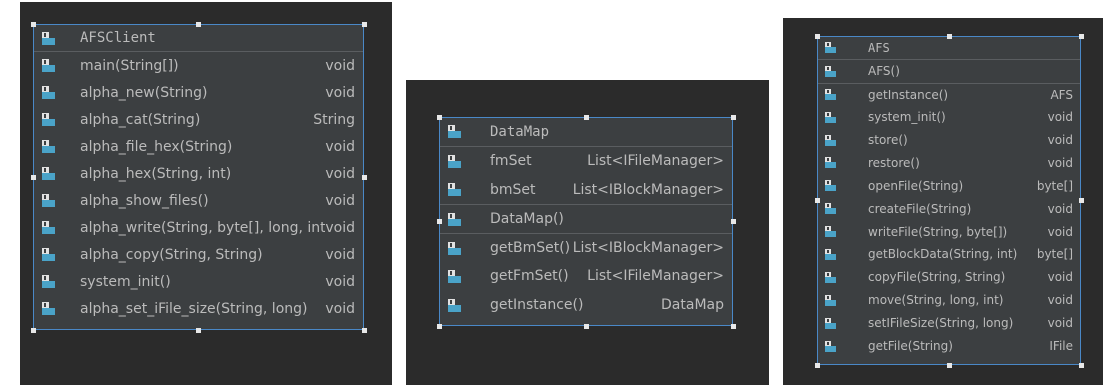 The image size is (1105, 385). What do you see at coordinates (529, 276) in the screenshot?
I see `member-name: getFmSet()` at bounding box center [529, 276].